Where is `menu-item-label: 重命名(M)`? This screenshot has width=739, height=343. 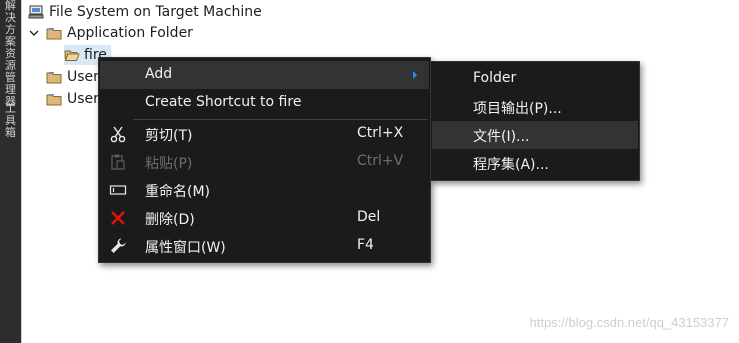
menu-item-label: 重命名(M) is located at coordinates (178, 192).